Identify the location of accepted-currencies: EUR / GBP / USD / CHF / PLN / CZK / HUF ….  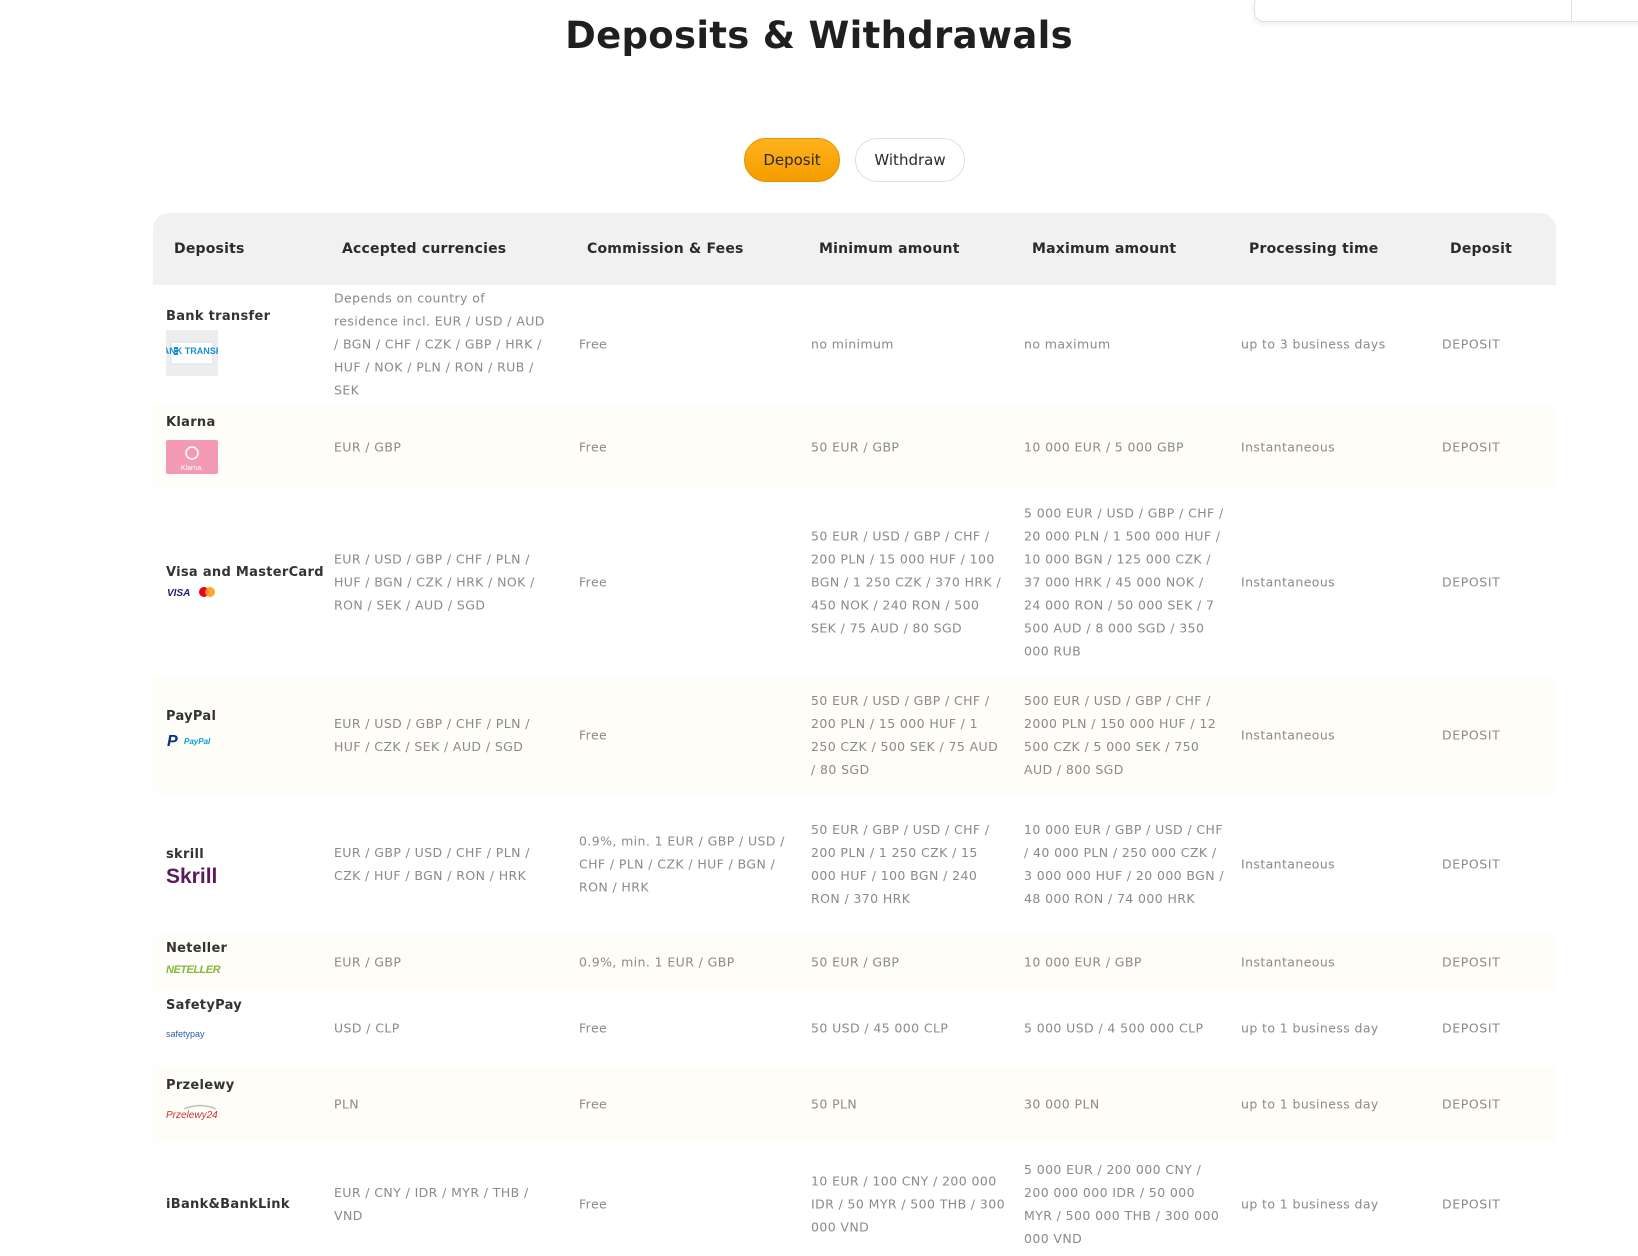
(432, 864).